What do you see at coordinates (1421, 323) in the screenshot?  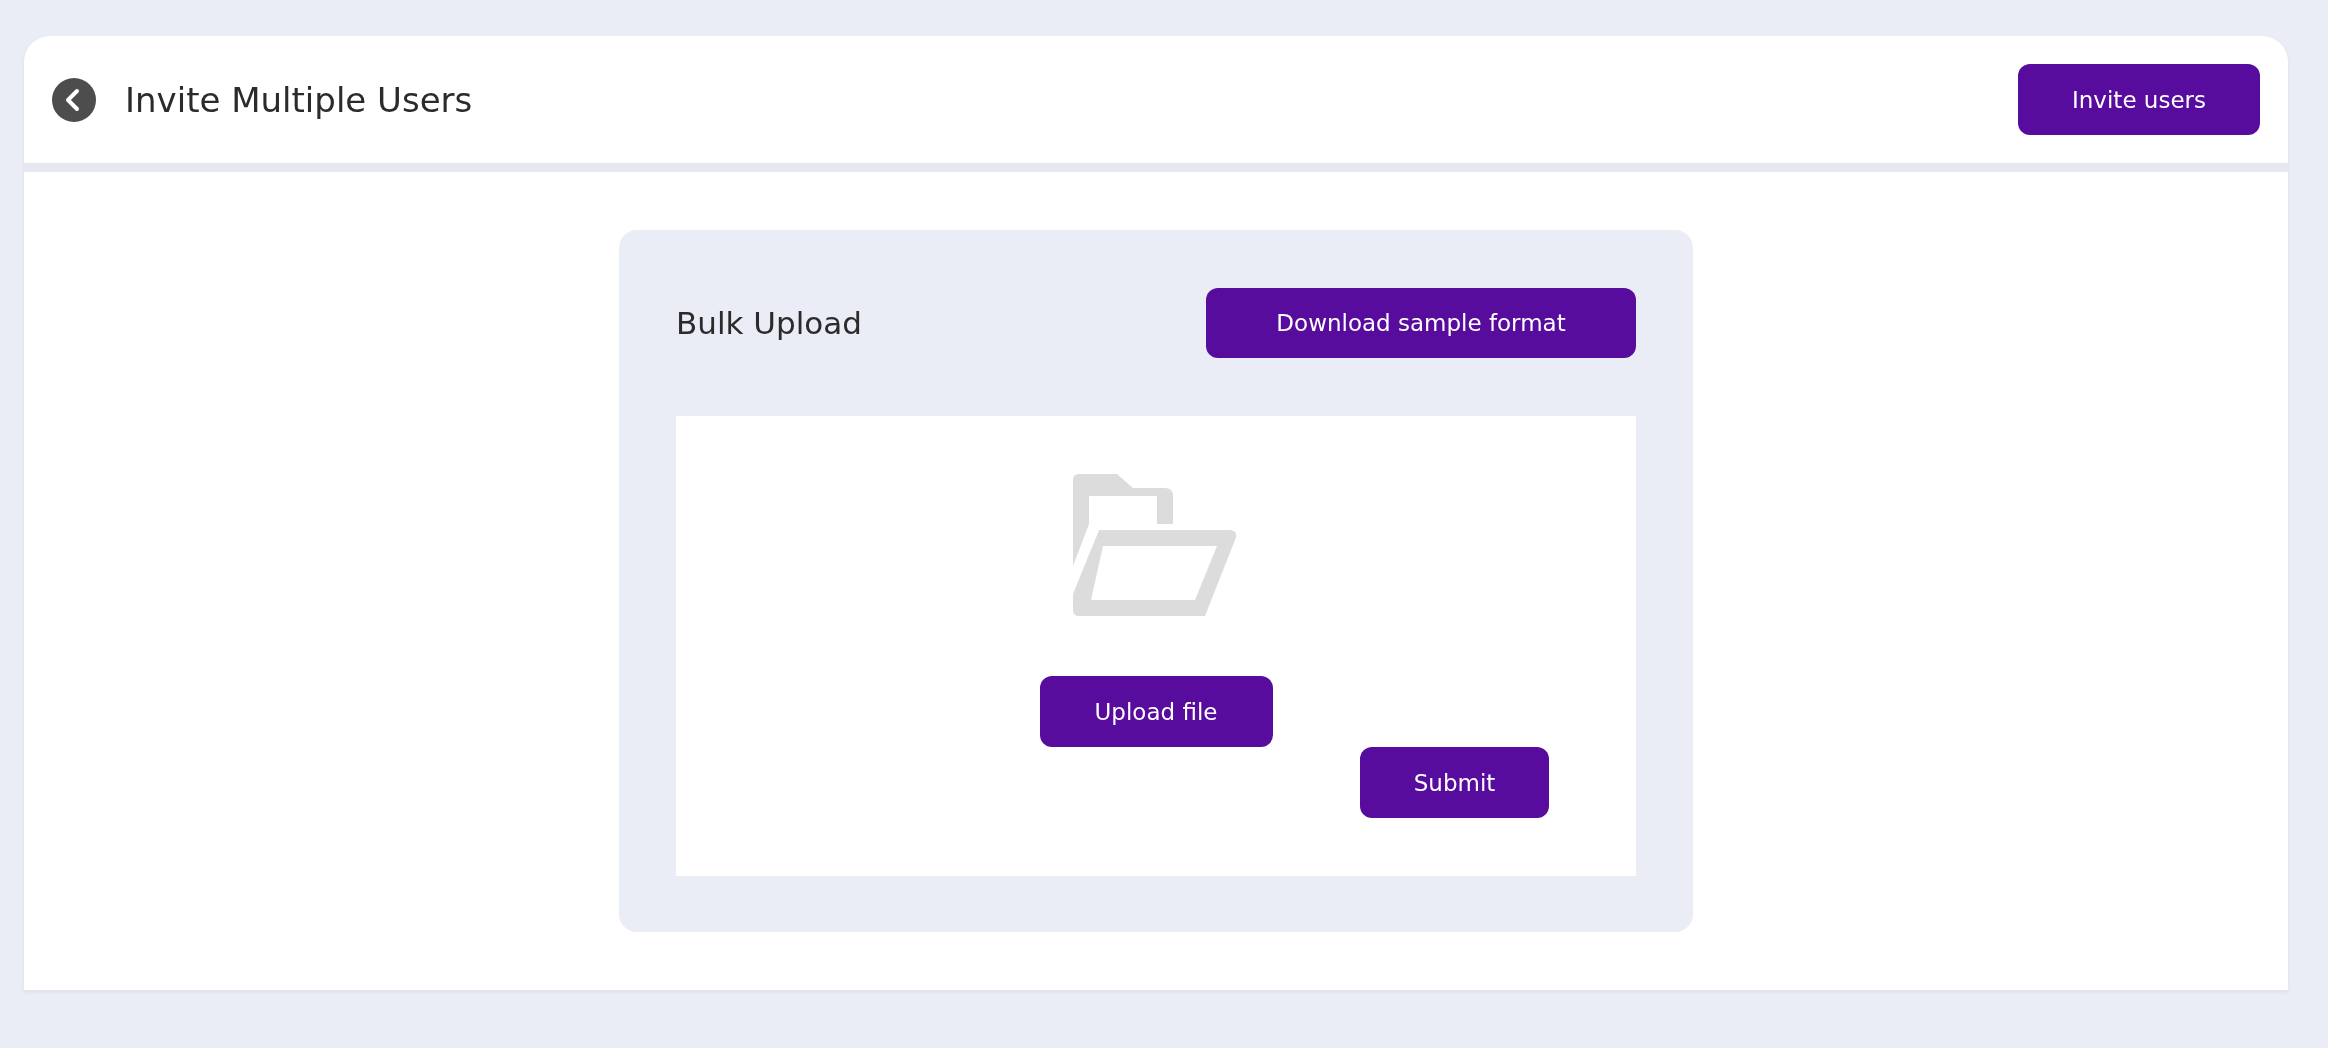 I see `download-sample-button: Download sample format` at bounding box center [1421, 323].